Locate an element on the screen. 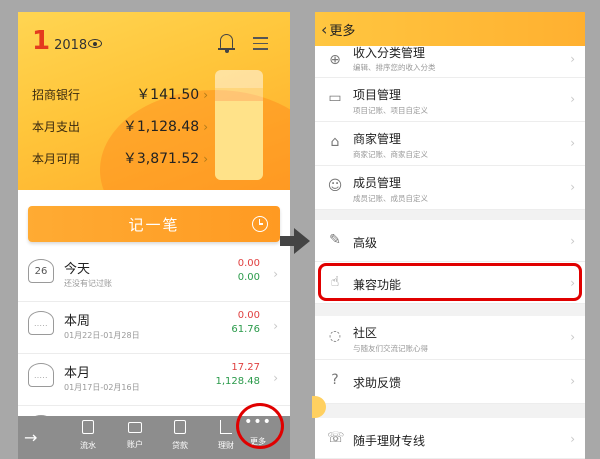  summary-income: 0.00 is located at coordinates (248, 277).